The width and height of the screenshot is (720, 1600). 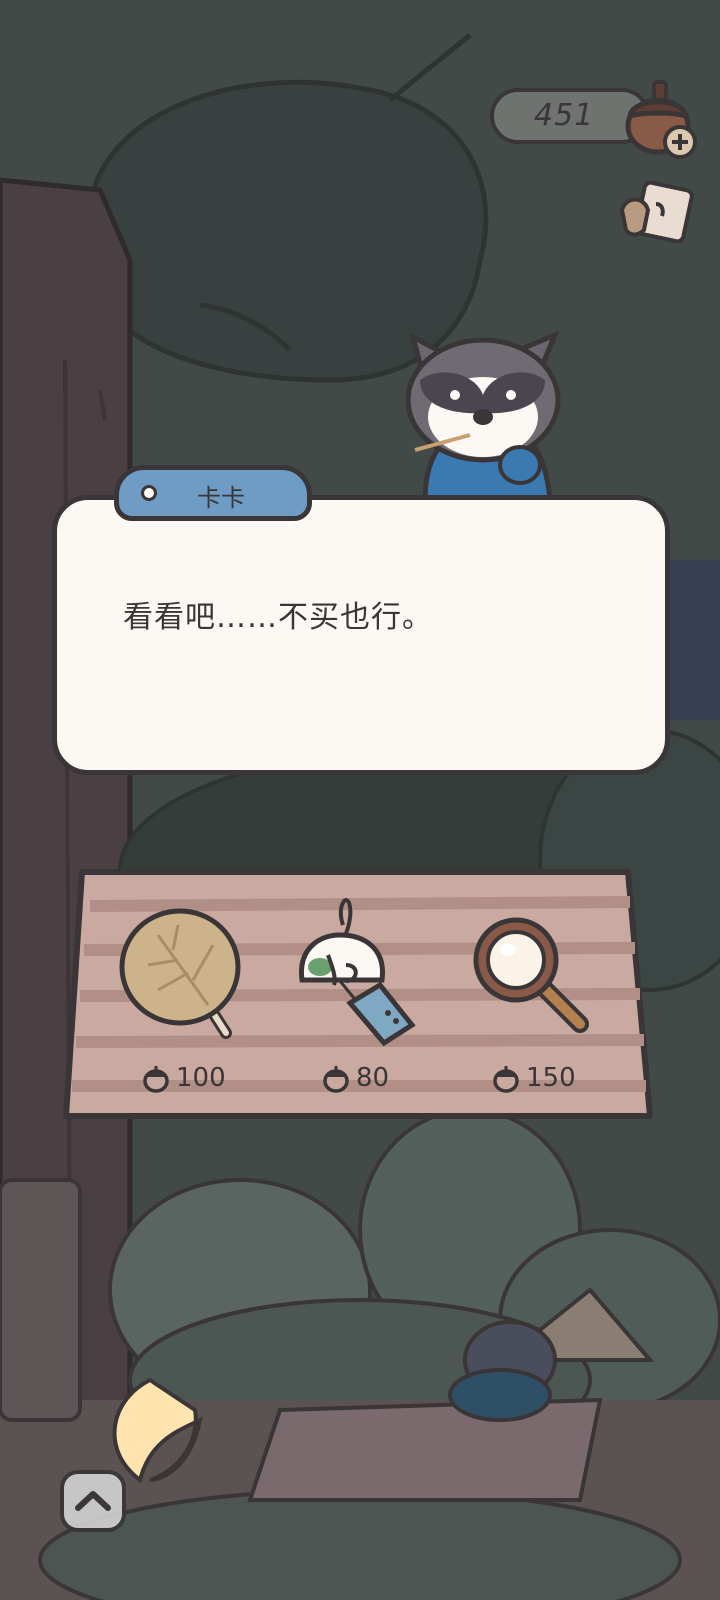 I want to click on price-tag-magnifier: 150, so click(x=533, y=1078).